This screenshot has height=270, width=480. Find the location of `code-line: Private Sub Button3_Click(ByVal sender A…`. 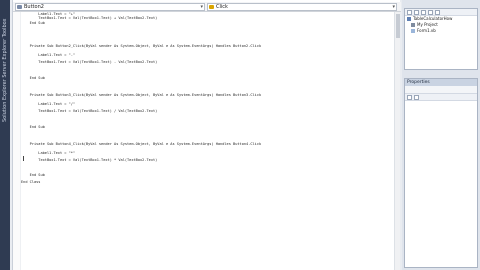

code-line: Private Sub Button3_Click(ByVal sender A… is located at coordinates (141, 95).